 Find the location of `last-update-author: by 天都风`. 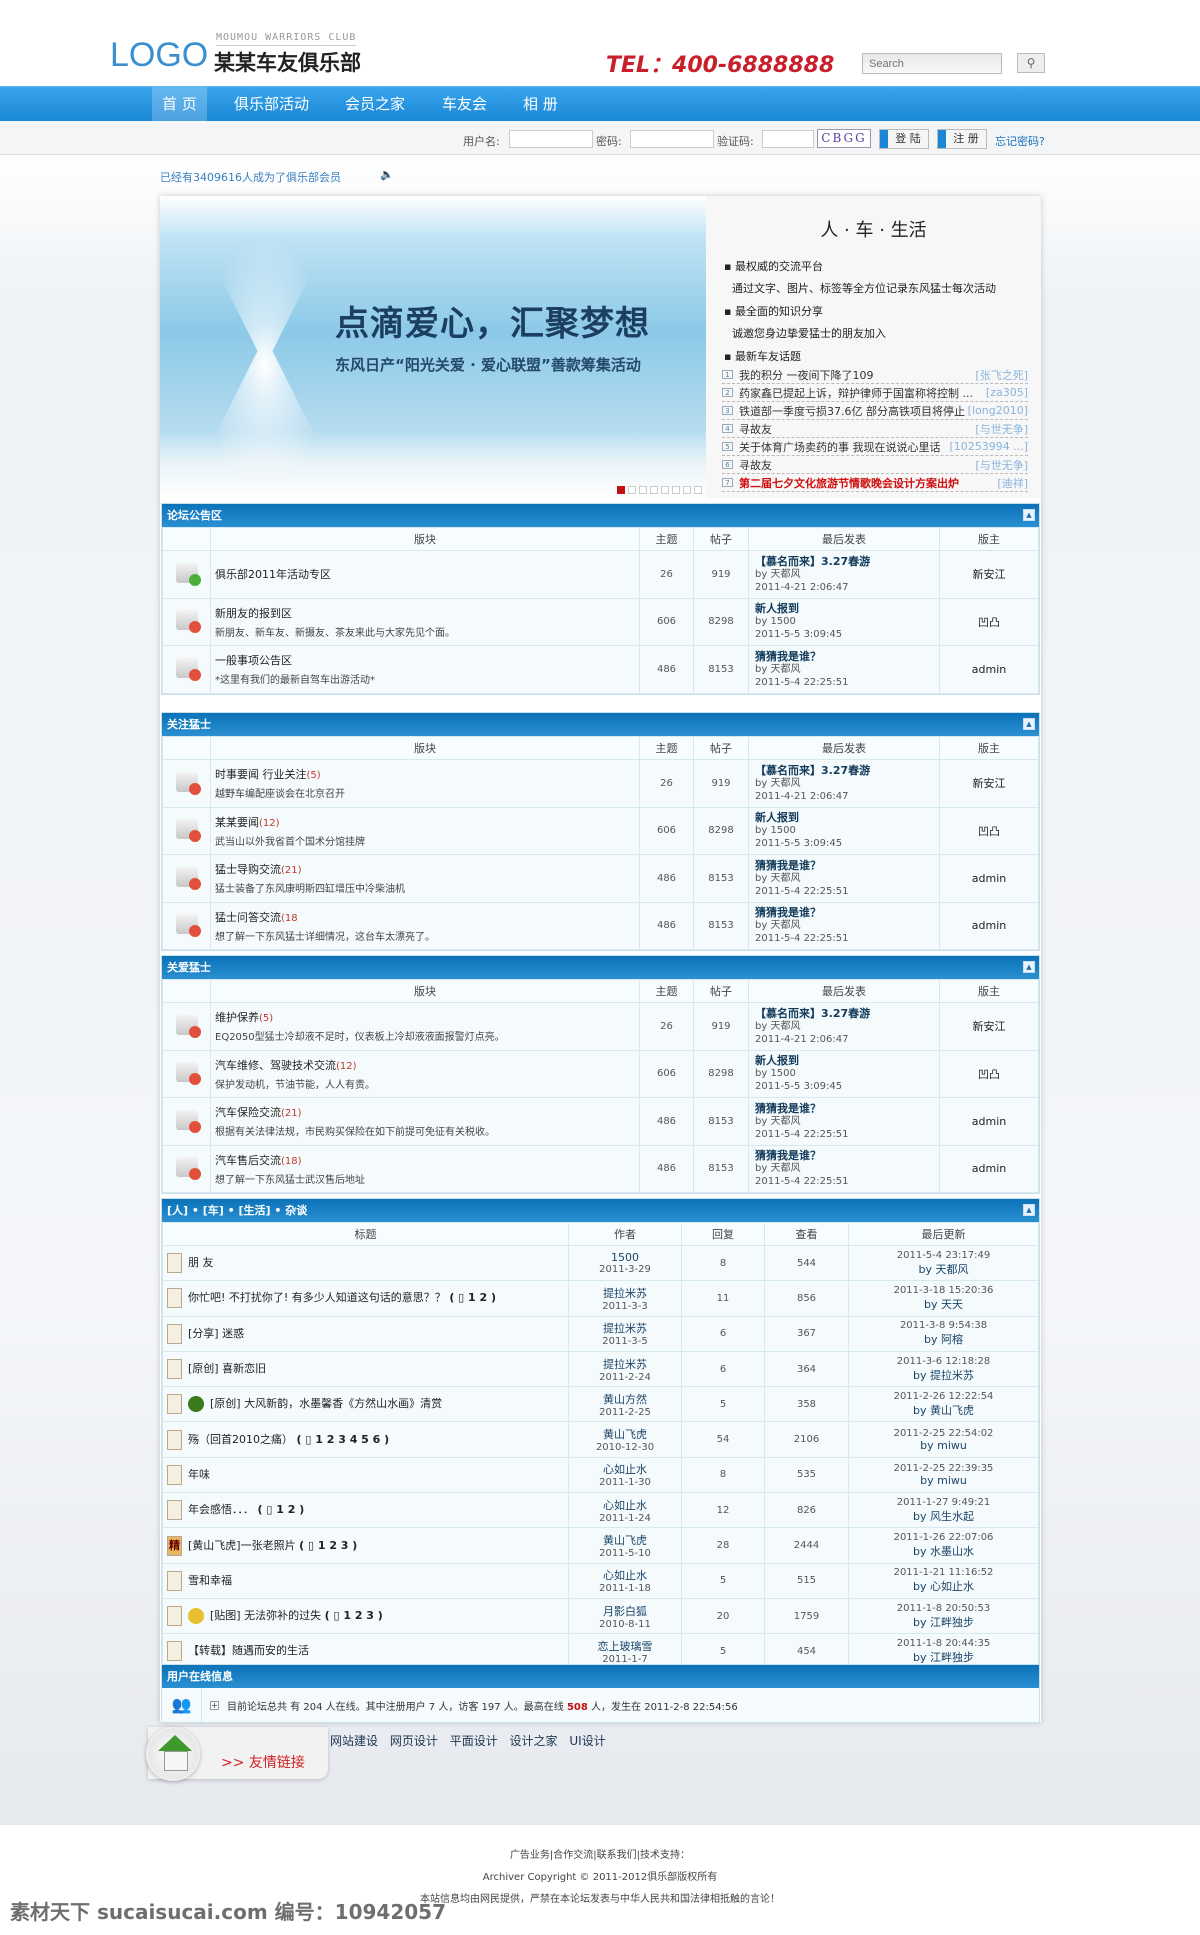

last-update-author: by 天都风 is located at coordinates (943, 1269).